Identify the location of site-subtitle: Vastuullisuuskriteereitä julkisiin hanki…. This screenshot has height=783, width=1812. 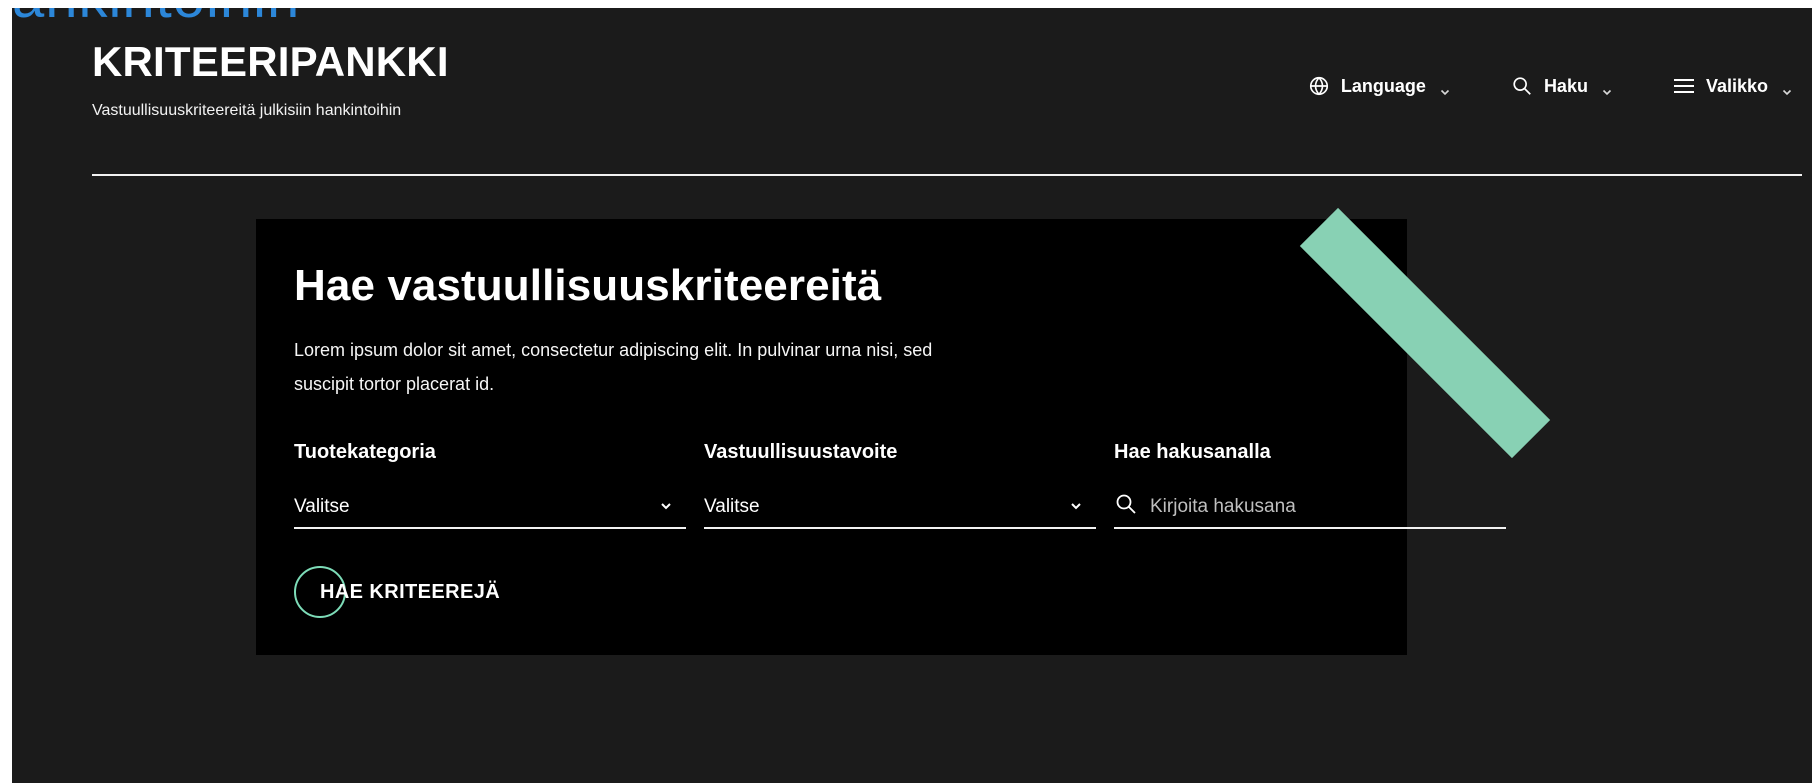
(247, 110).